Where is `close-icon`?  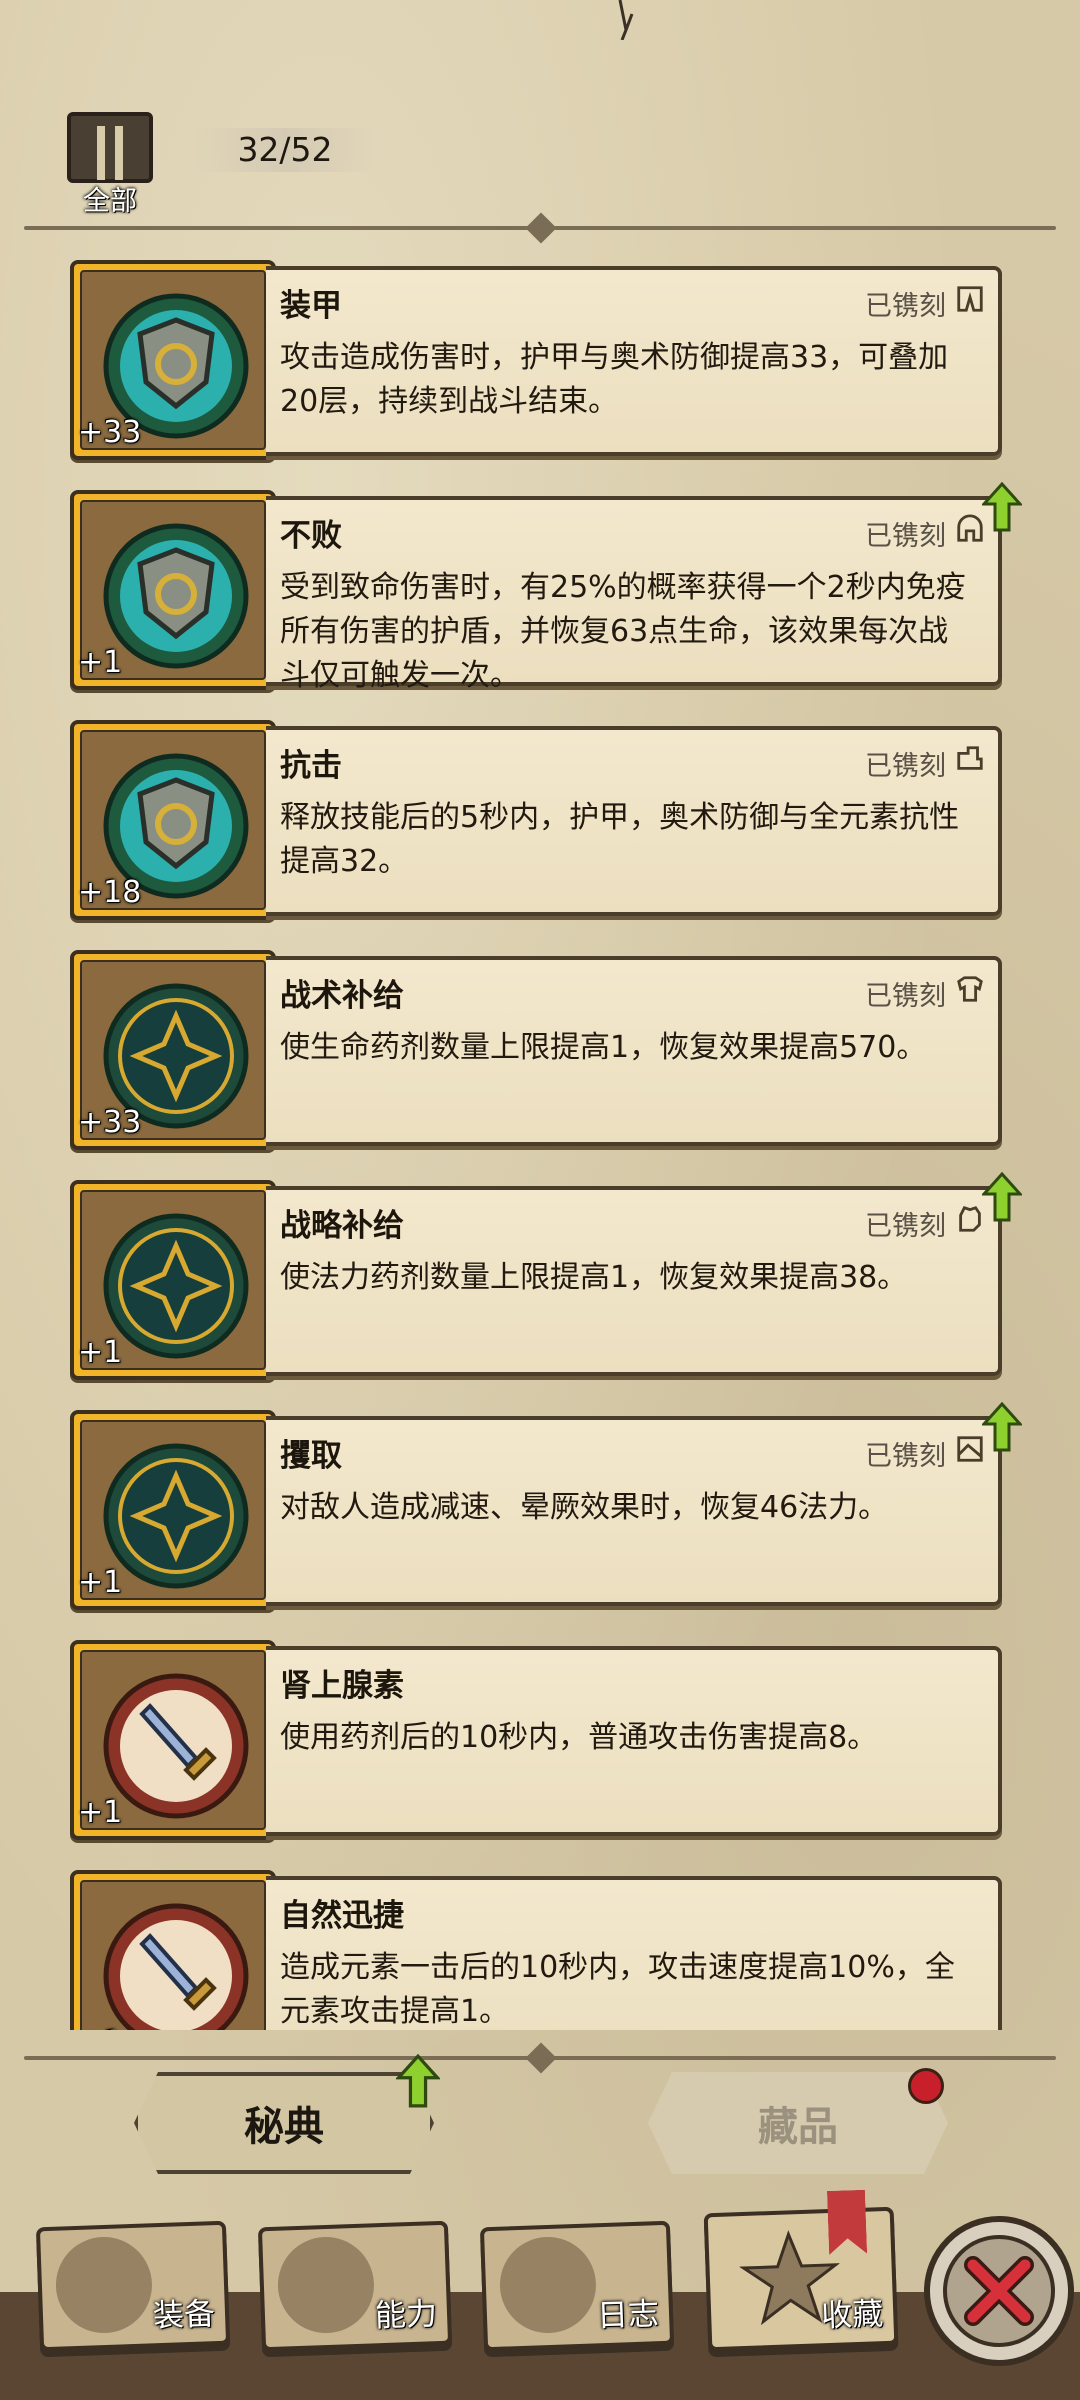
close-icon is located at coordinates (999, 2291).